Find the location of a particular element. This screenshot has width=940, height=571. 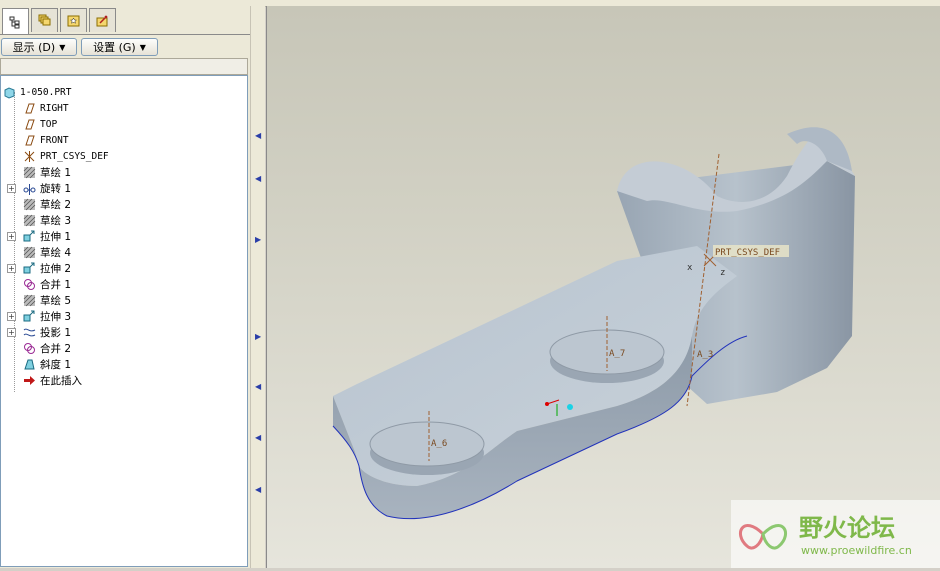

tree-item: 草绘 5 is located at coordinates (47, 300).